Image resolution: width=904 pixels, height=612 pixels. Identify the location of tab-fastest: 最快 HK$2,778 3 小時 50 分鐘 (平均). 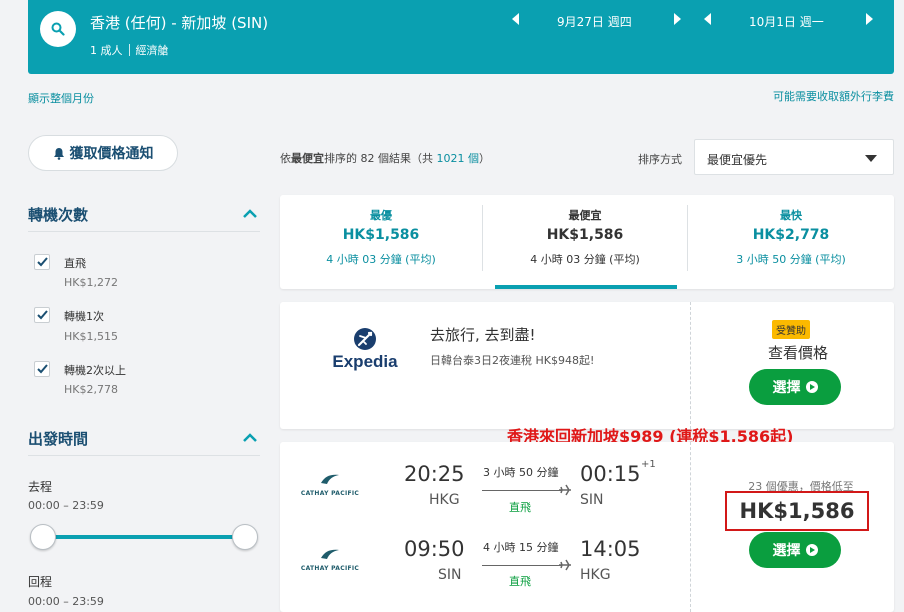
(791, 242).